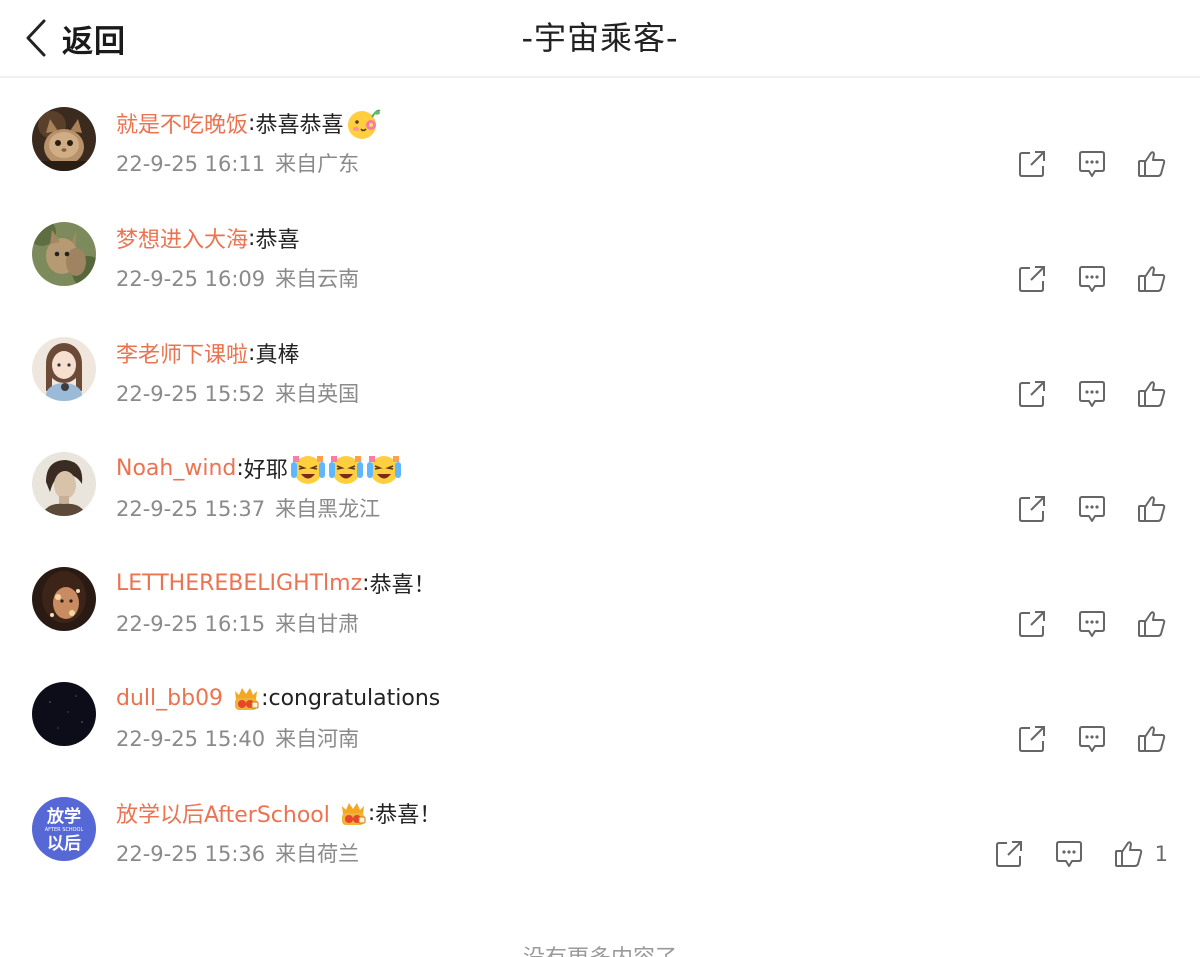  I want to click on comment-time: 22-9-25 15:40, so click(191, 739).